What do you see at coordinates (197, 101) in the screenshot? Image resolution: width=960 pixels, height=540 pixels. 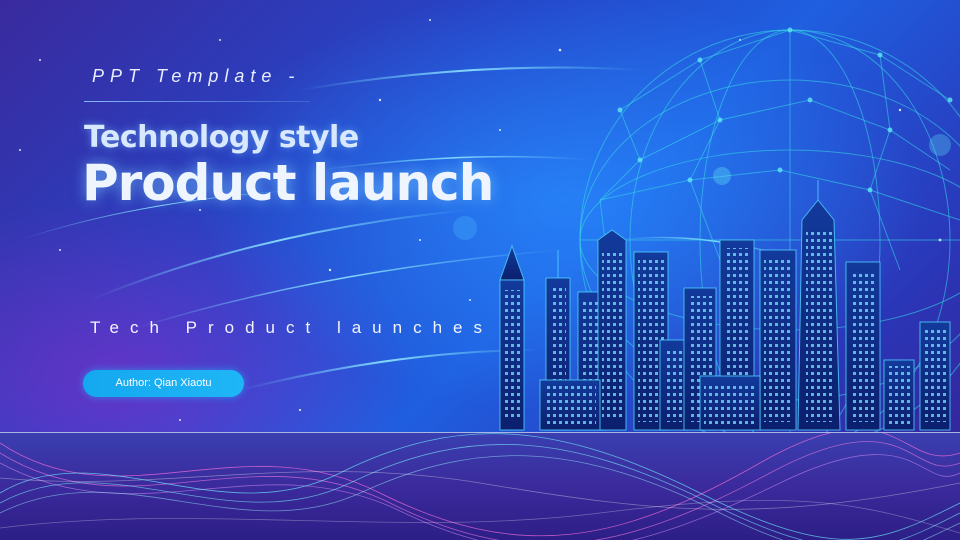 I see `divider-line` at bounding box center [197, 101].